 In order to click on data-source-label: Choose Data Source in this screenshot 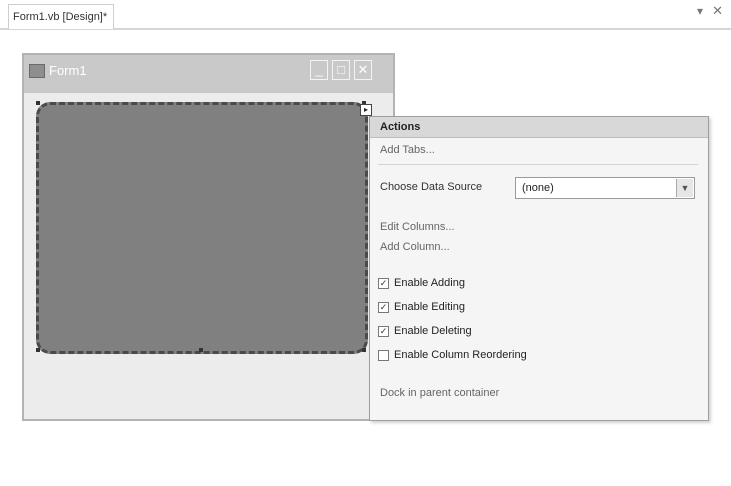, I will do `click(431, 187)`.